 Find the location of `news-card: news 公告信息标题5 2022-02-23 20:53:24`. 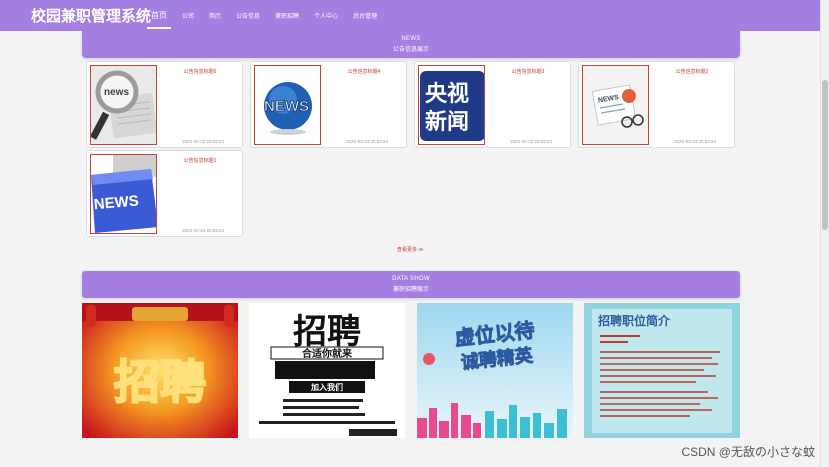

news-card: news 公告信息标题5 2022-02-23 20:53:24 is located at coordinates (164, 104).